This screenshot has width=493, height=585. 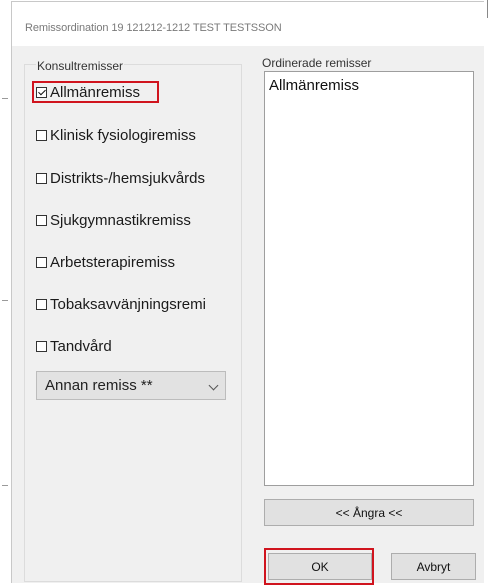 I want to click on checkbox-label: Arbetsterapiremiss, so click(x=113, y=262).